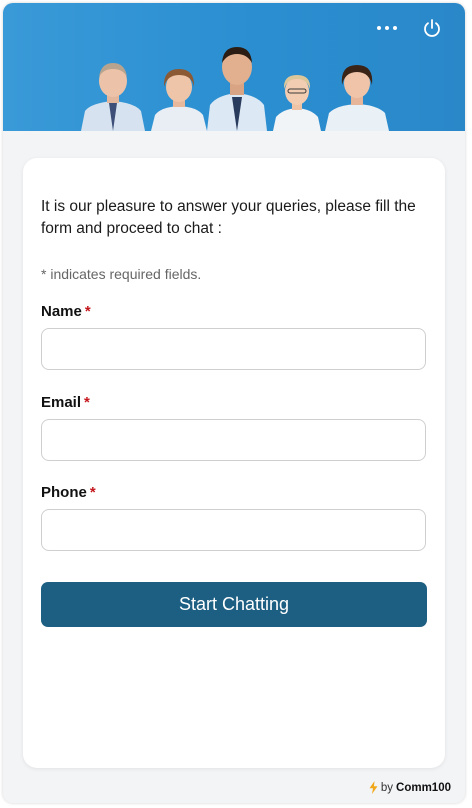  I want to click on team-banner, so click(235, 89).